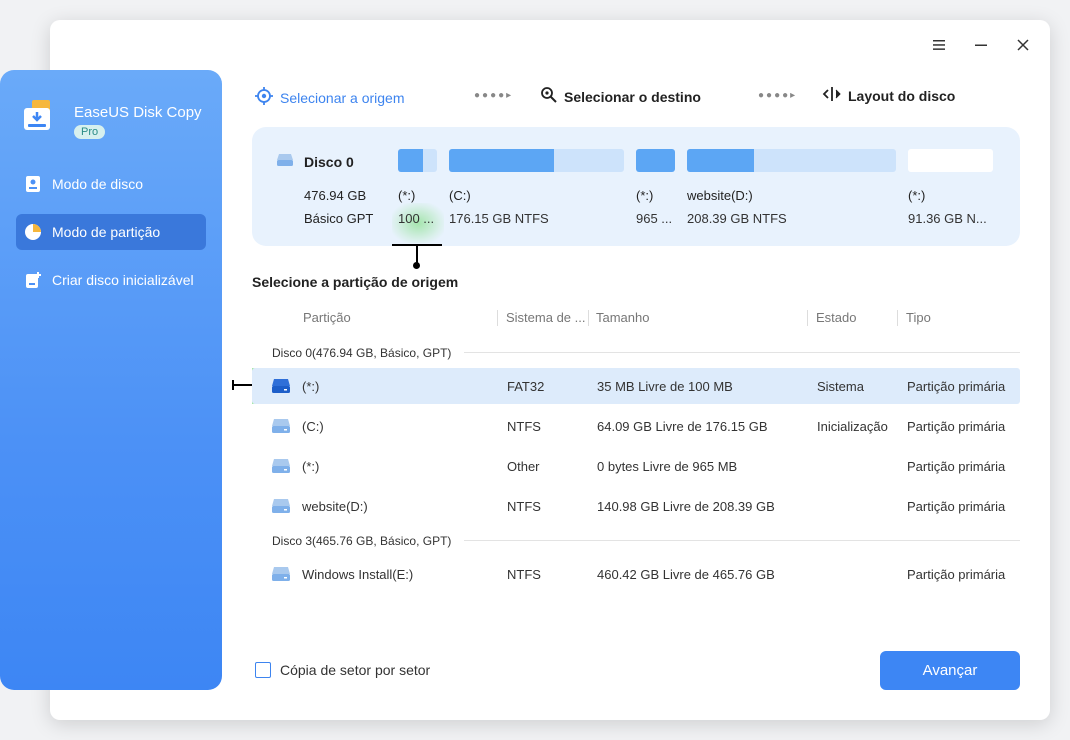  Describe the element at coordinates (939, 45) in the screenshot. I see `menu-icon` at that location.